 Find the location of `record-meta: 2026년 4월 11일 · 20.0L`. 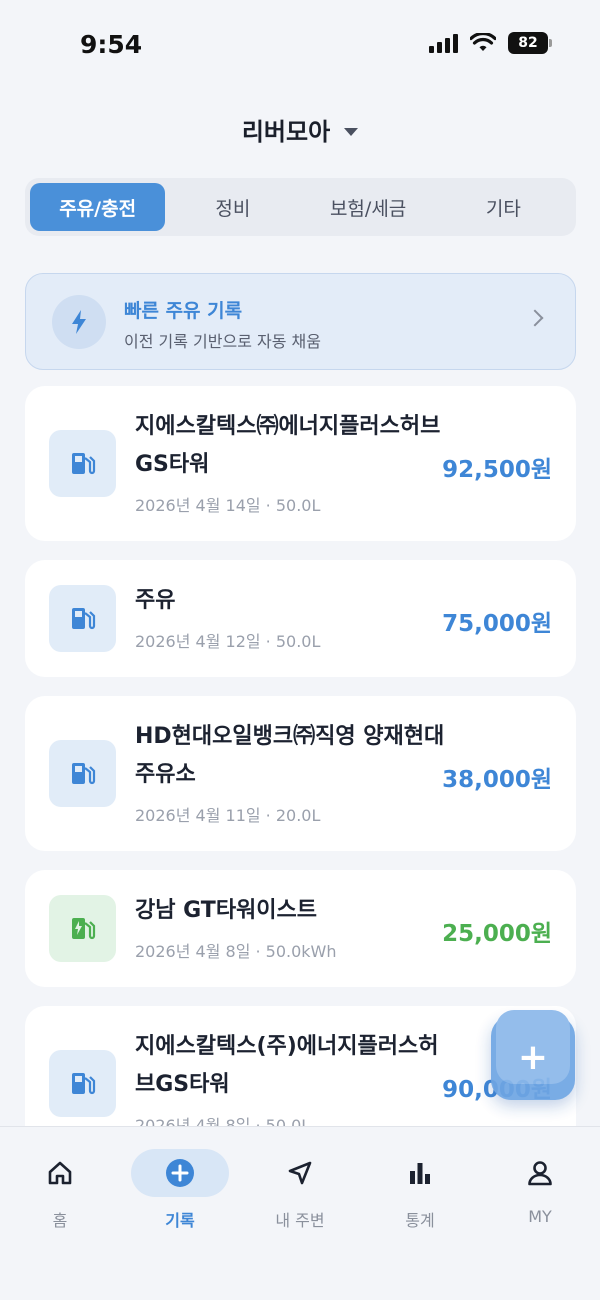

record-meta: 2026년 4월 11일 · 20.0L is located at coordinates (228, 815).